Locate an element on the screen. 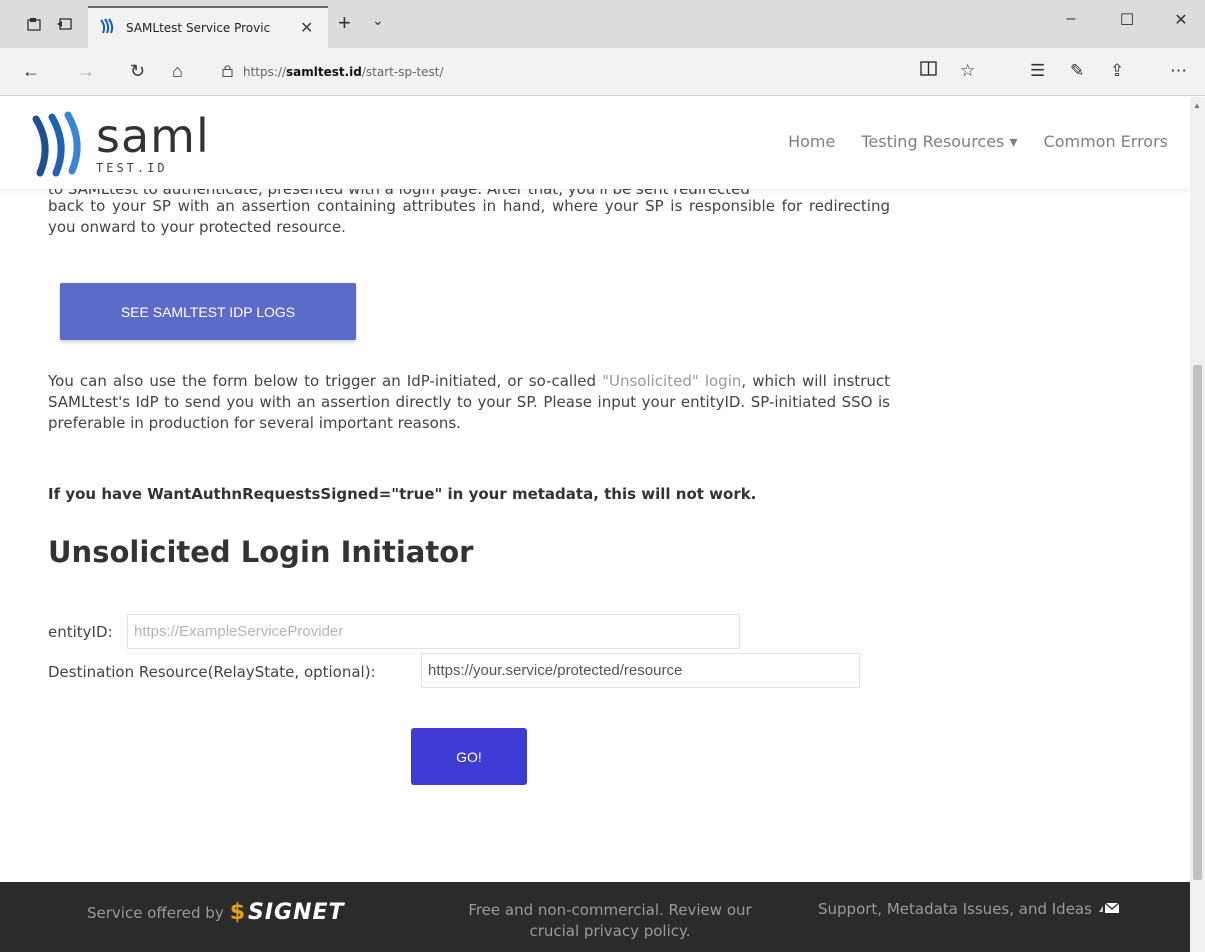 The height and width of the screenshot is (952, 1205). signet-mark-icon: $ is located at coordinates (238, 912).